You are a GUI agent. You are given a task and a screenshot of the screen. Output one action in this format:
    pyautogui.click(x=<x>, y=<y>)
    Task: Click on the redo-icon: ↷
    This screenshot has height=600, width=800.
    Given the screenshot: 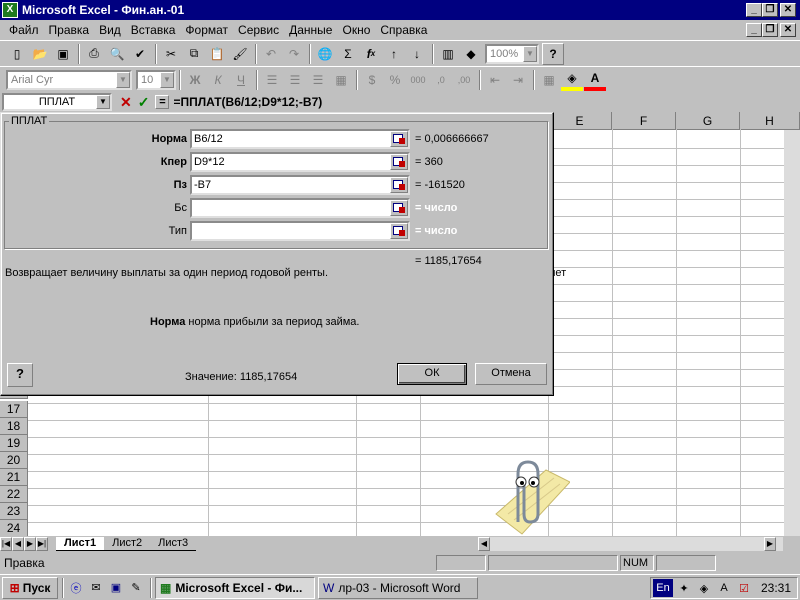 What is the action you would take?
    pyautogui.click(x=294, y=54)
    